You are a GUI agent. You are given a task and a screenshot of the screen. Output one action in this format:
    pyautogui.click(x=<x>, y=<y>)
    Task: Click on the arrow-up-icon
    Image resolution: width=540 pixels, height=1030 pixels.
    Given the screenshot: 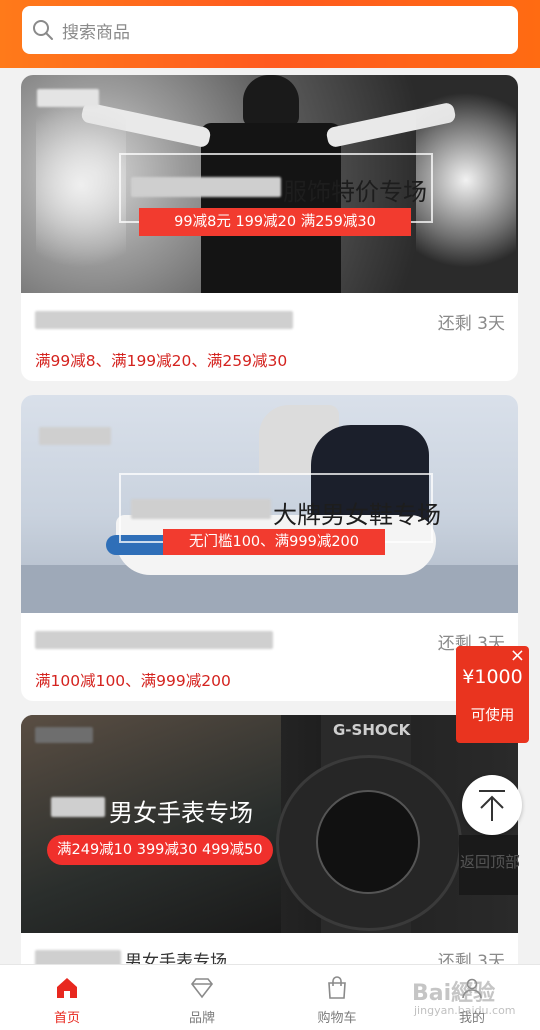 What is the action you would take?
    pyautogui.click(x=492, y=805)
    